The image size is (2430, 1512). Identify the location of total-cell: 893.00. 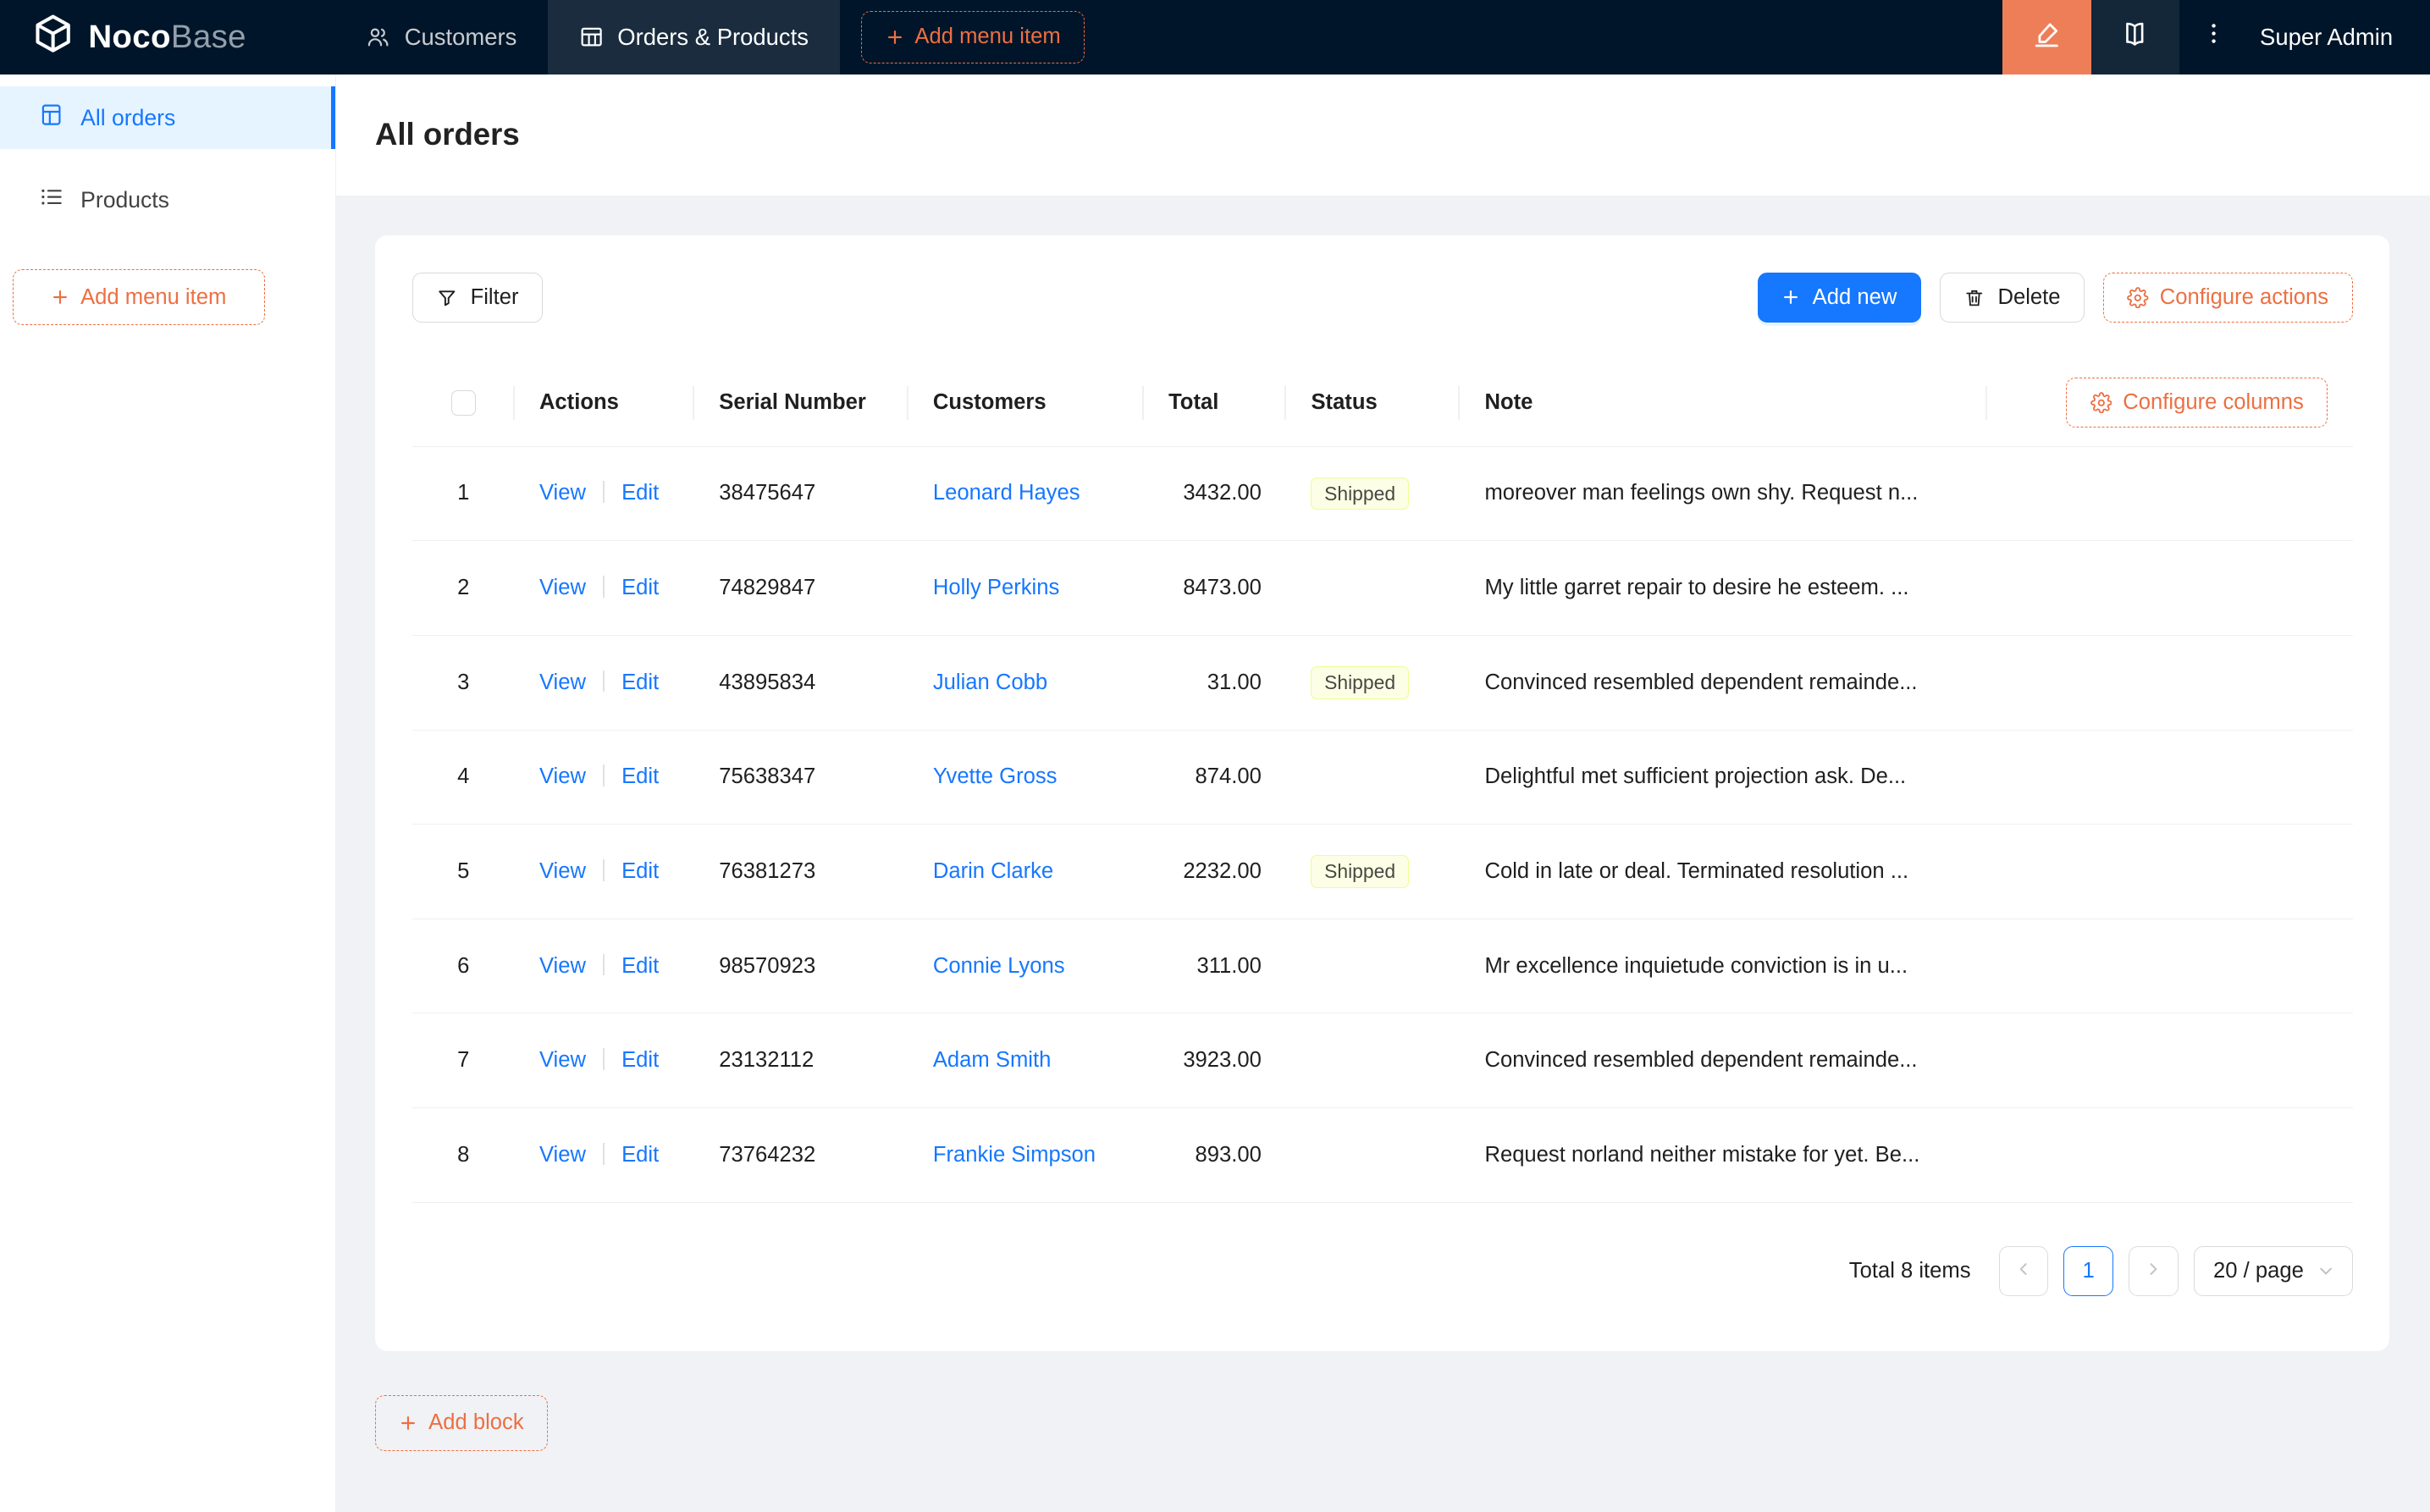
(1215, 1155).